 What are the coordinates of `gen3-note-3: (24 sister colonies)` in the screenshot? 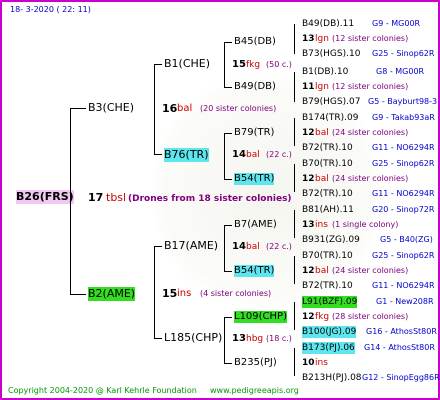 It's located at (370, 178).